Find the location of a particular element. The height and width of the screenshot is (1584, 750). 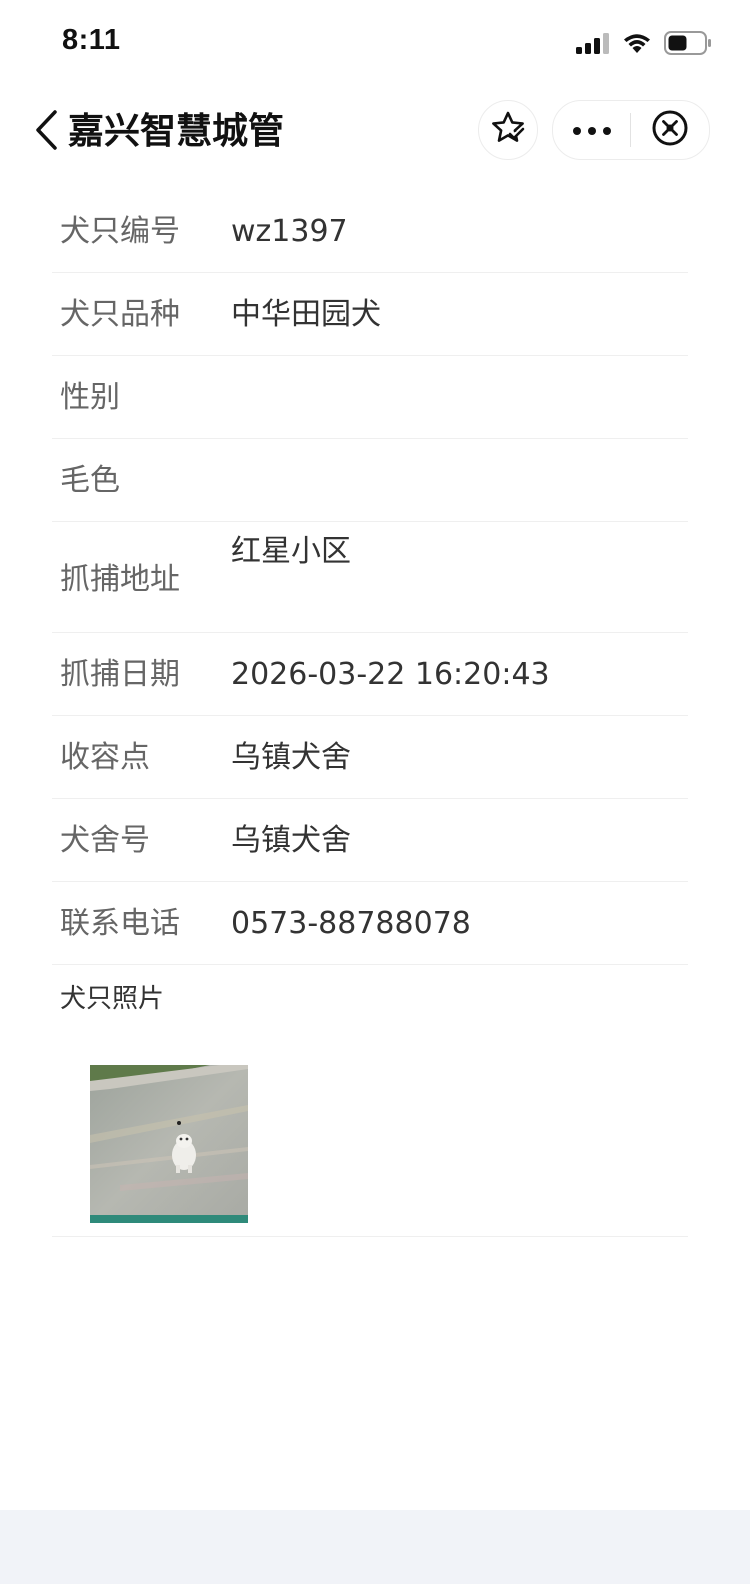

nav-bar: 嘉兴智慧城管 is located at coordinates (375, 132).